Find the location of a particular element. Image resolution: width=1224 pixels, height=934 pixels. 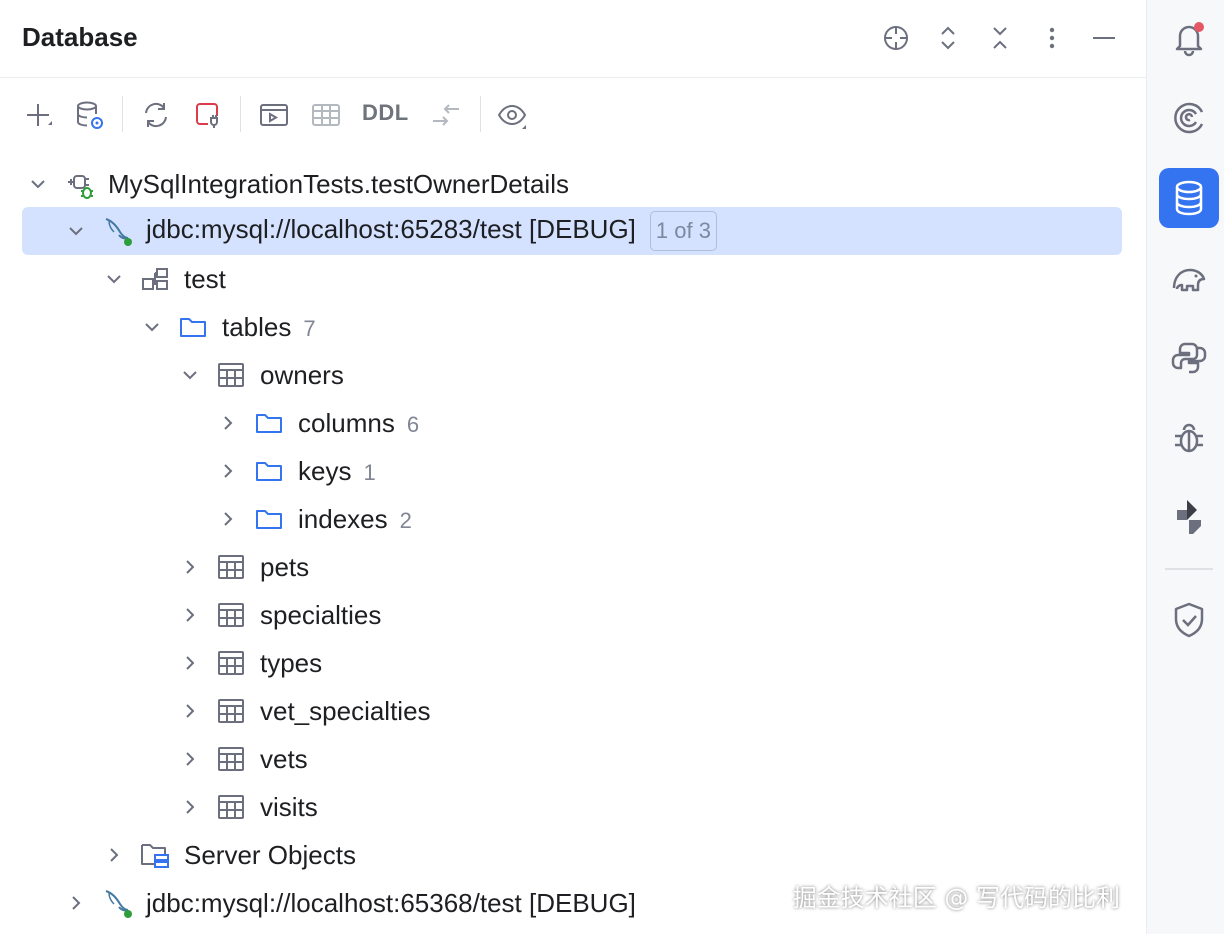

disconnect-button is located at coordinates (208, 115).